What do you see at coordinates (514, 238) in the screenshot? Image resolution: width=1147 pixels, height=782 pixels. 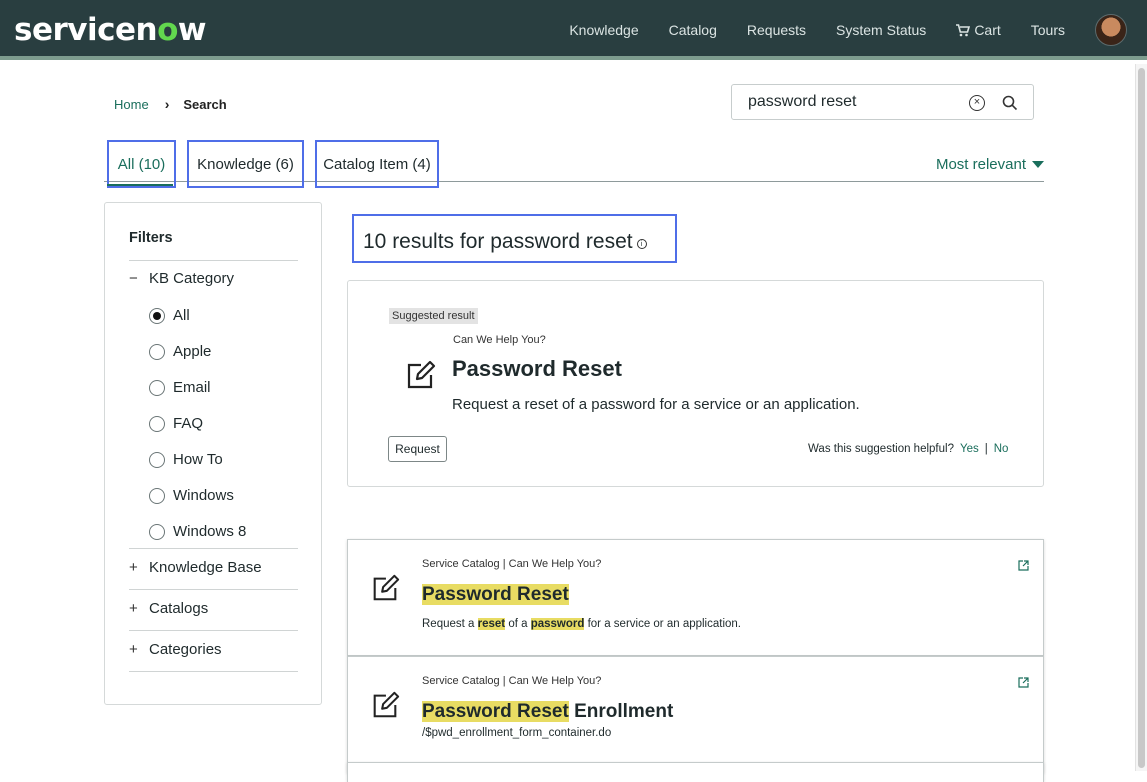 I see `results-summary: 10 results for password reset i` at bounding box center [514, 238].